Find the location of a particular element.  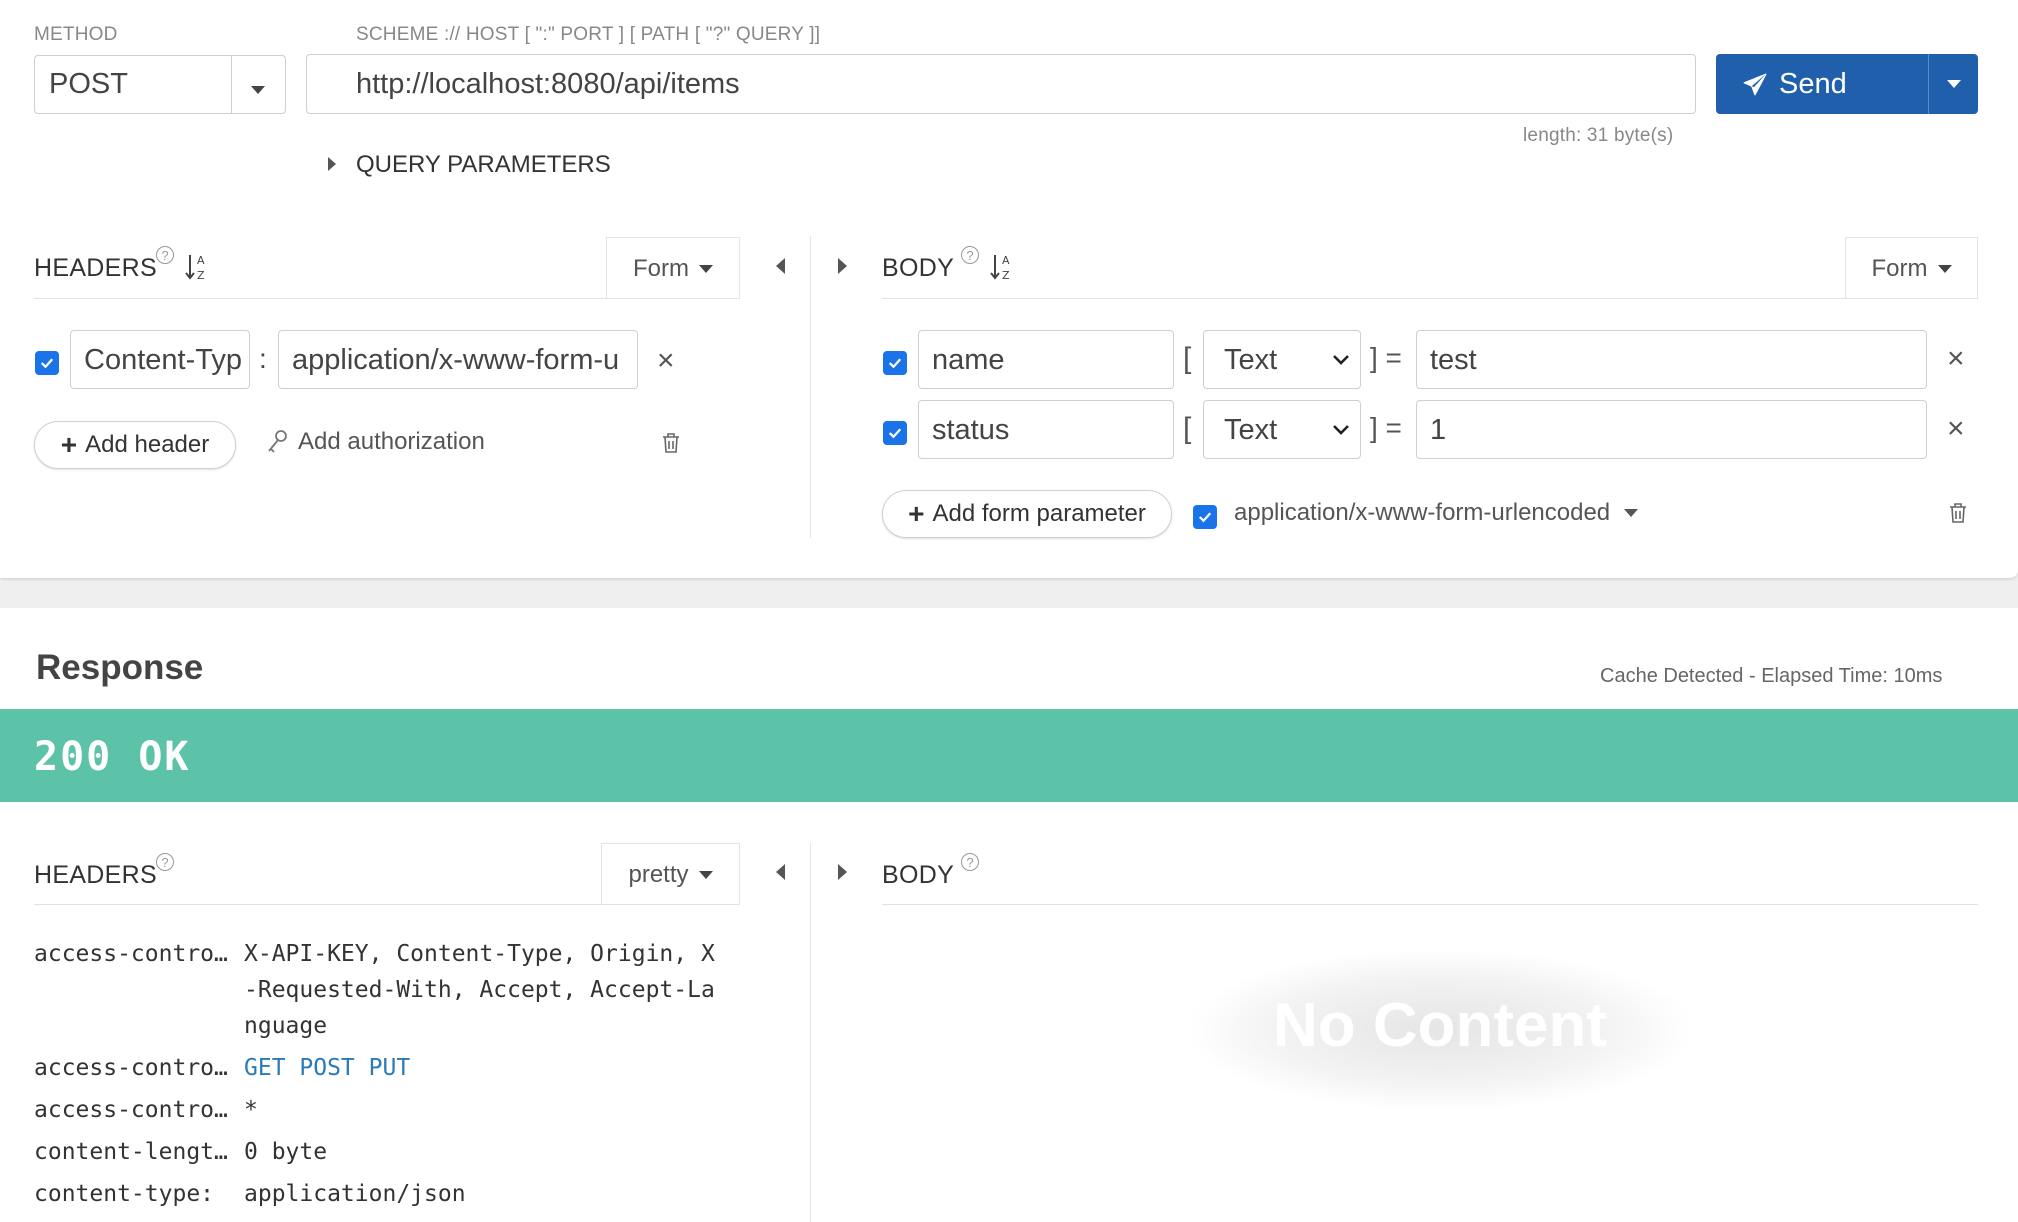

url-value: http://localhost:8080/api/items is located at coordinates (548, 84).